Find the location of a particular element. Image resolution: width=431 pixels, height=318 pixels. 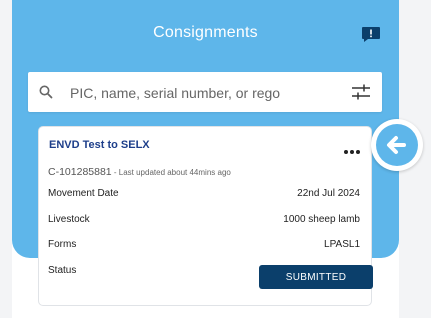

chat-alert-icon is located at coordinates (371, 34).